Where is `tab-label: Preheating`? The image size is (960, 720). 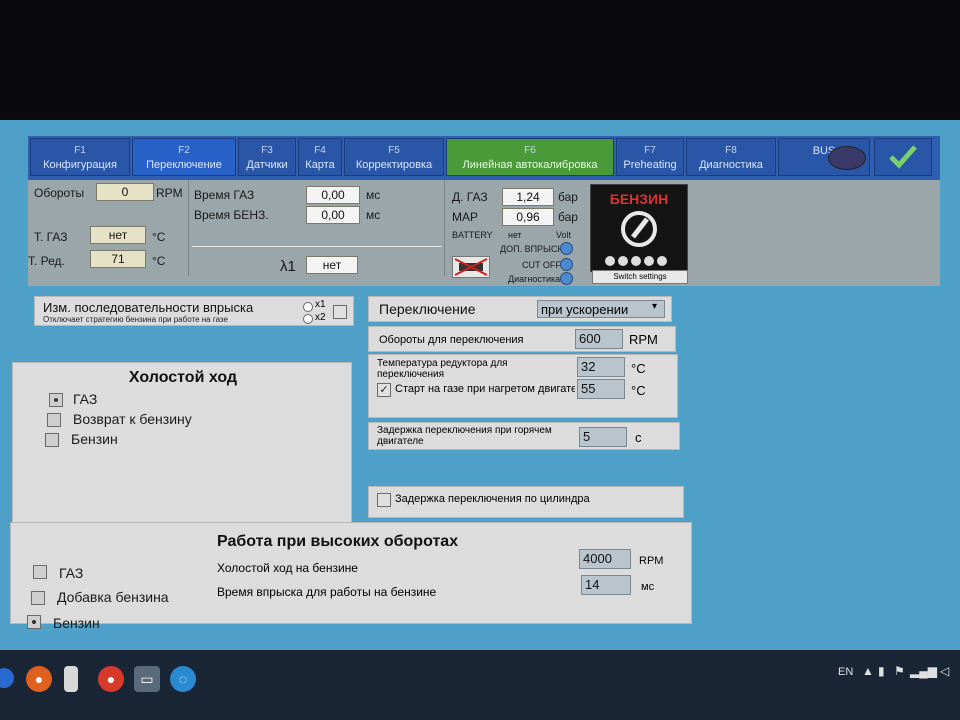
tab-label: Preheating is located at coordinates (650, 165).